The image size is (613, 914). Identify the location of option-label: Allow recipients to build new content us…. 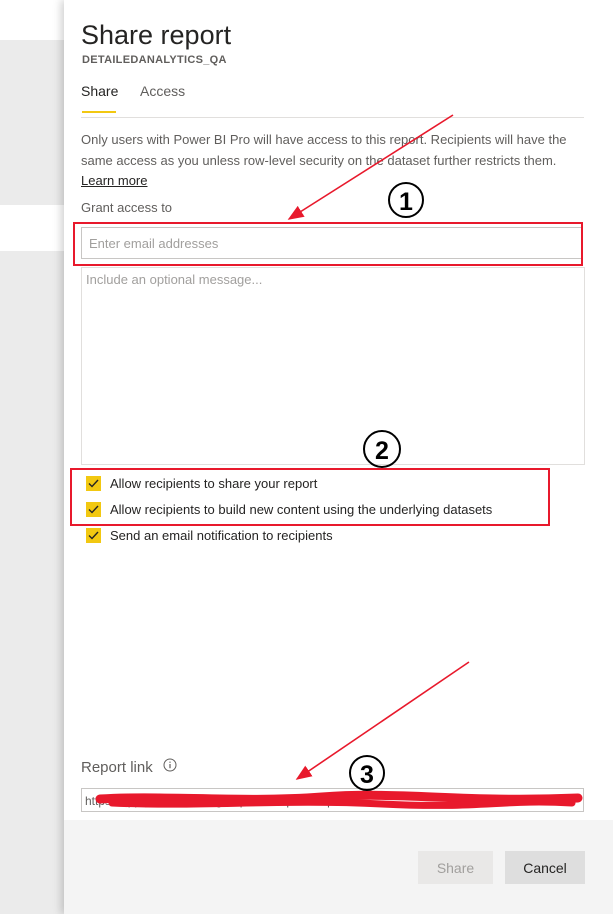
(301, 509).